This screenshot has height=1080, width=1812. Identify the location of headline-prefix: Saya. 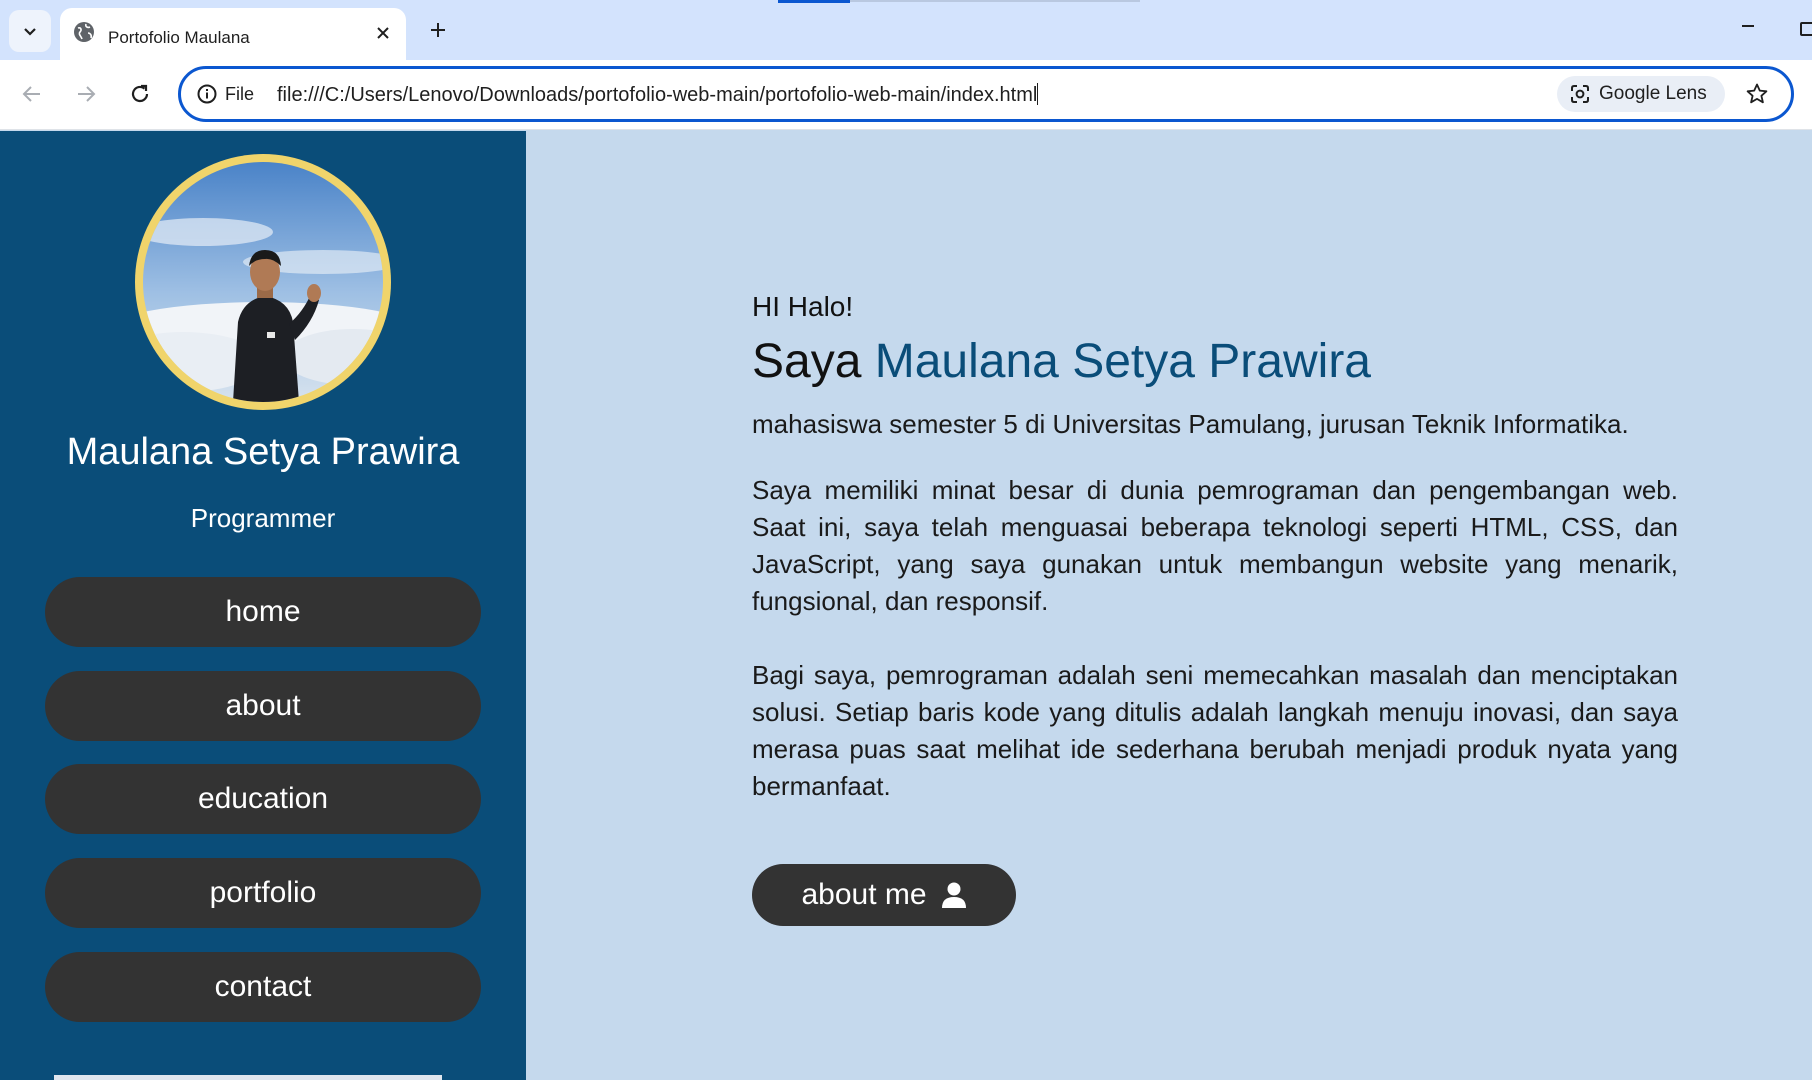
(807, 361).